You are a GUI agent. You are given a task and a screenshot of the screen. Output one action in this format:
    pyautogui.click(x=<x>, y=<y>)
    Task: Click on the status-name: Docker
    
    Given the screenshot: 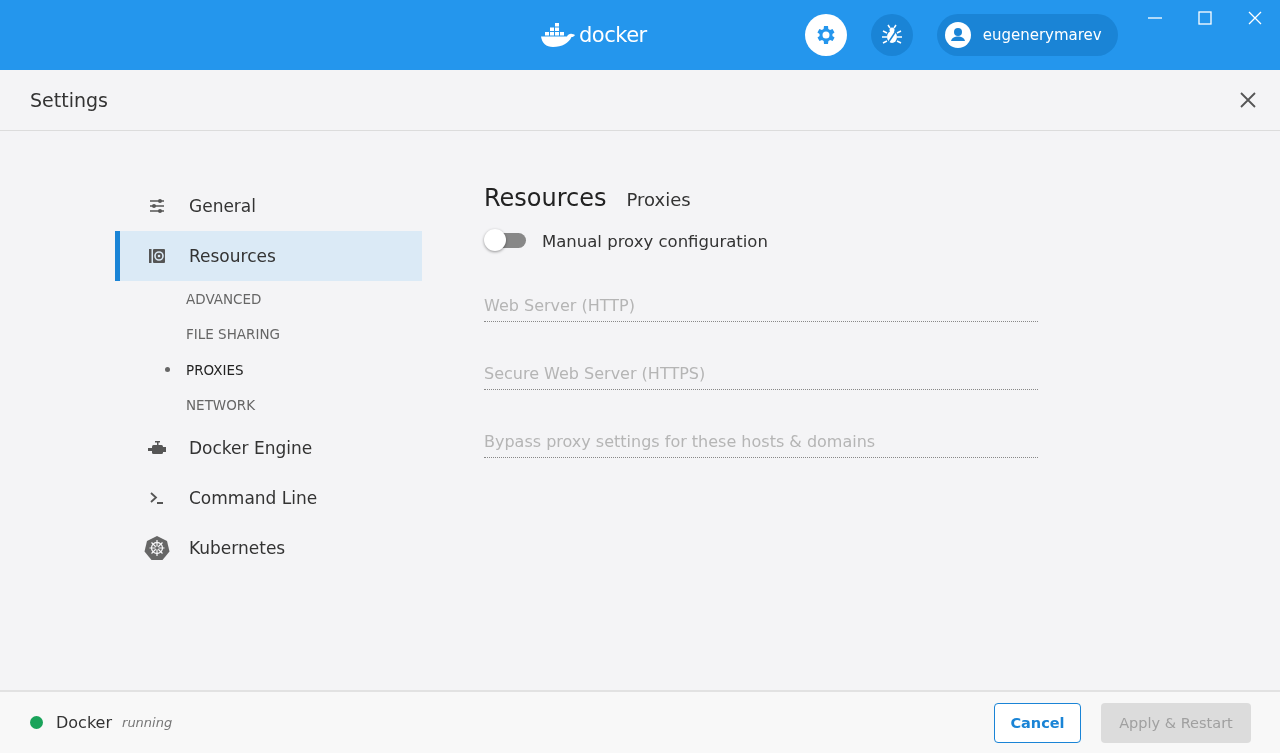 What is the action you would take?
    pyautogui.click(x=84, y=722)
    